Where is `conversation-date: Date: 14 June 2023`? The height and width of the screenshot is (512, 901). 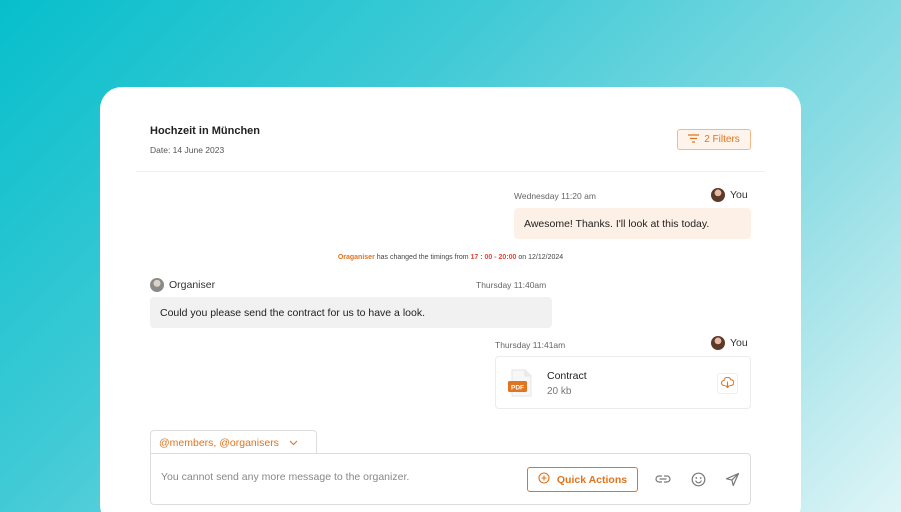 conversation-date: Date: 14 June 2023 is located at coordinates (187, 150).